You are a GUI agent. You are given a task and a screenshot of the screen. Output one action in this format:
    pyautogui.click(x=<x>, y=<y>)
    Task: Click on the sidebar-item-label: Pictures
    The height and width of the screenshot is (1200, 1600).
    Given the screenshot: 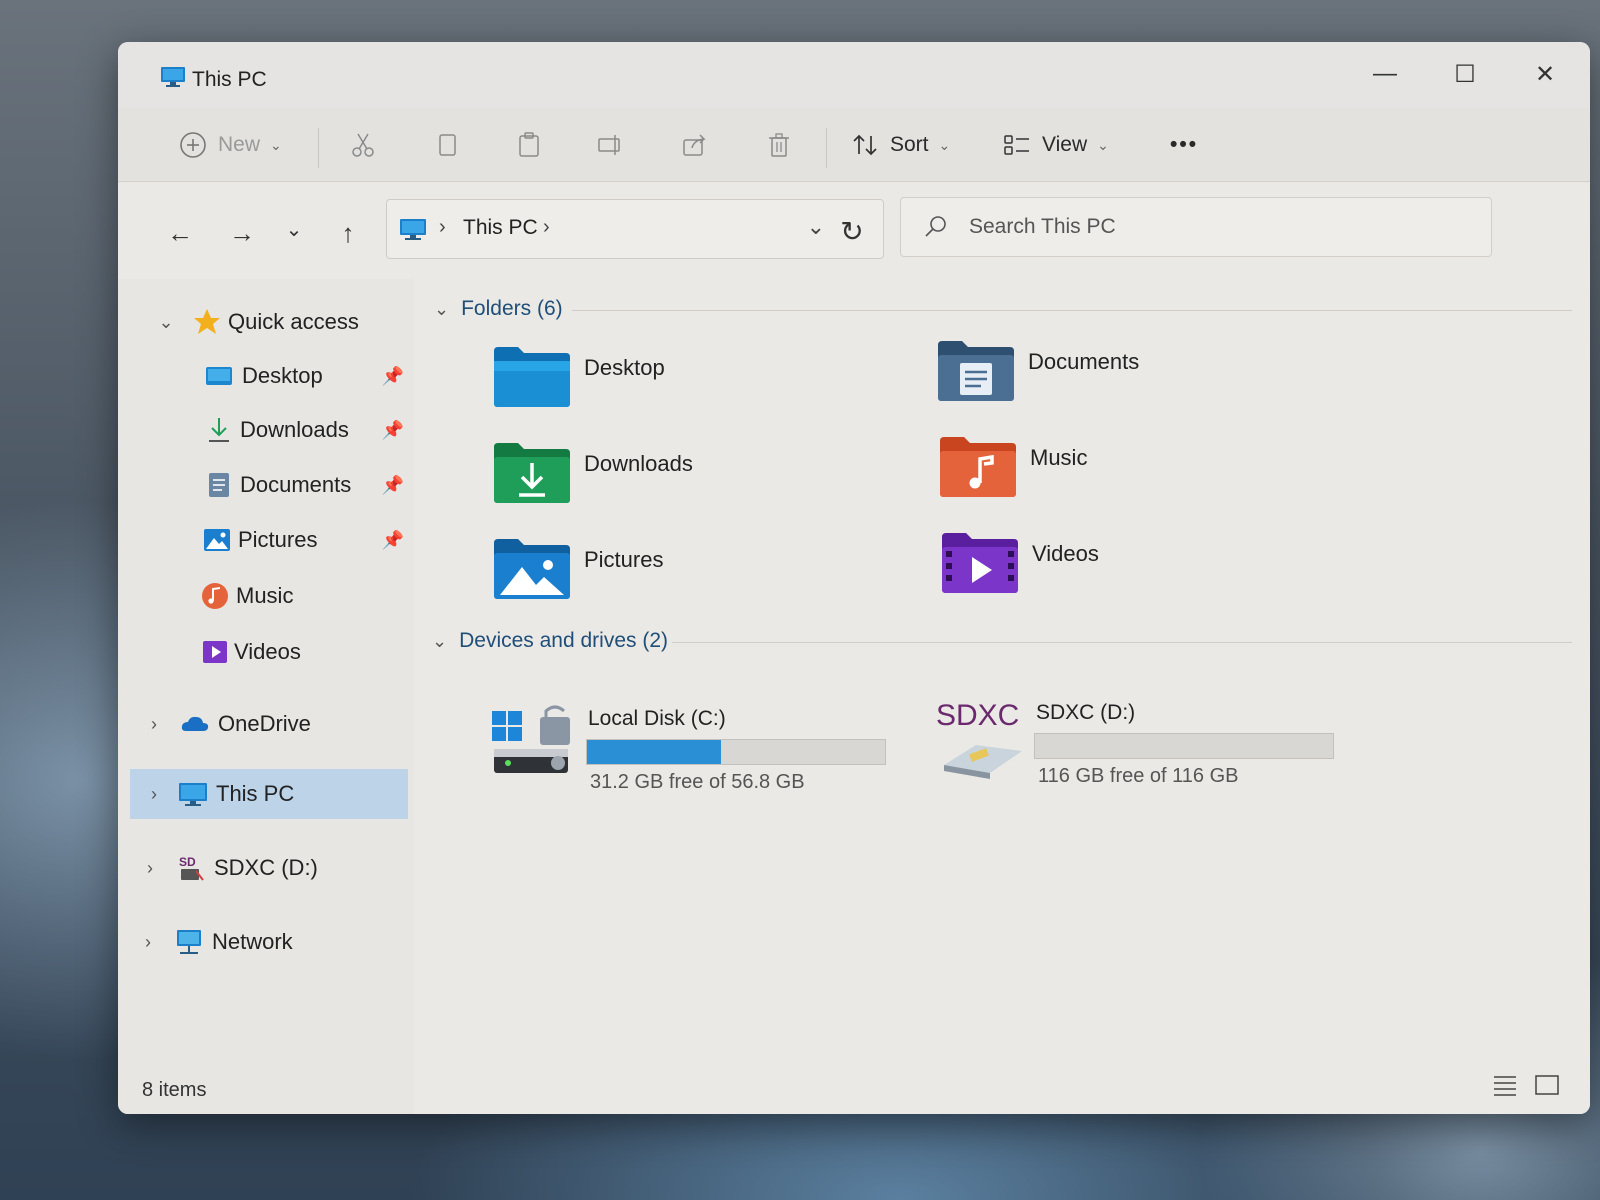 What is the action you would take?
    pyautogui.click(x=278, y=539)
    